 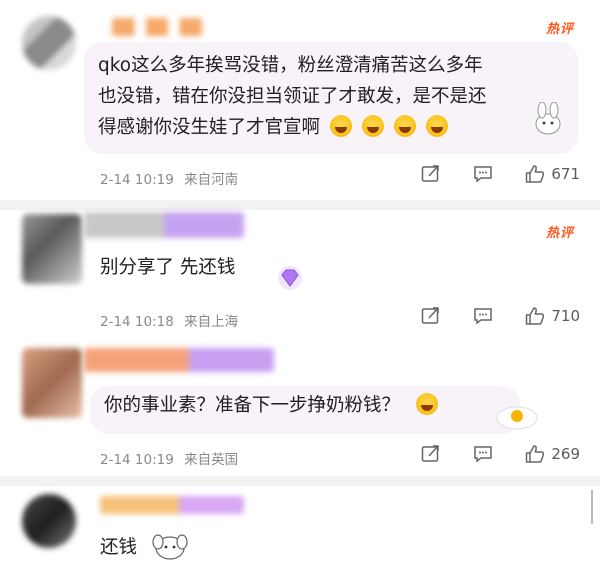 I want to click on comment-text-line: 你的事业素？准备下一步挣奶粉钱？, so click(x=252, y=405).